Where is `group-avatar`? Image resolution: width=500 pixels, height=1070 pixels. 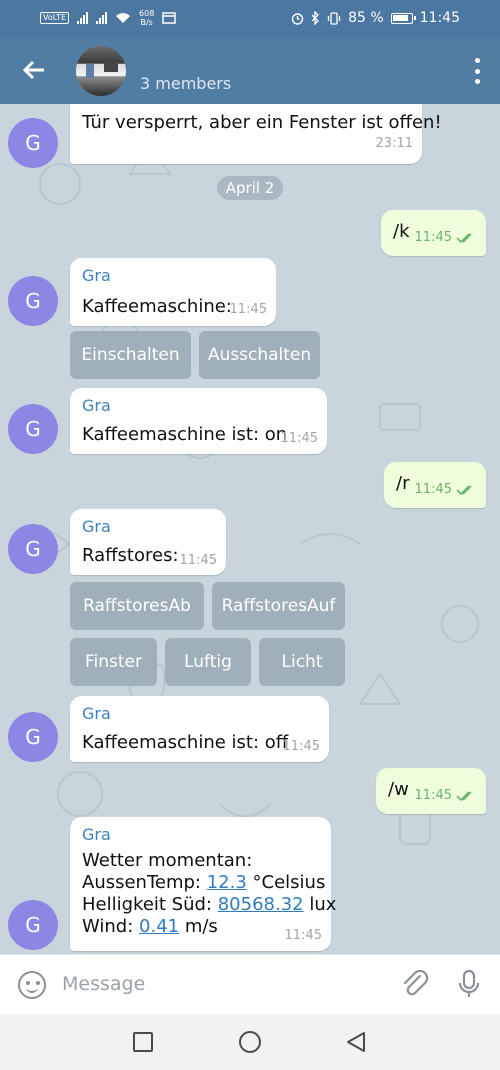 group-avatar is located at coordinates (101, 71).